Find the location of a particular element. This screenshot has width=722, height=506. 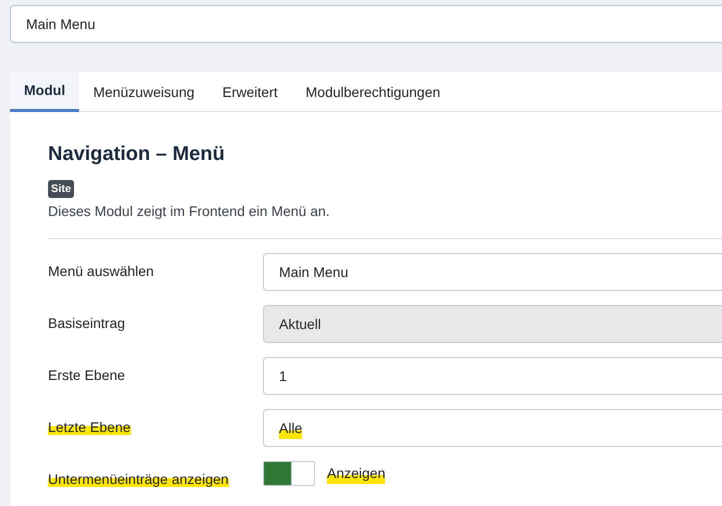

module-description: Dieses Modul zeigt im Frontend ein Menü an. is located at coordinates (189, 211).